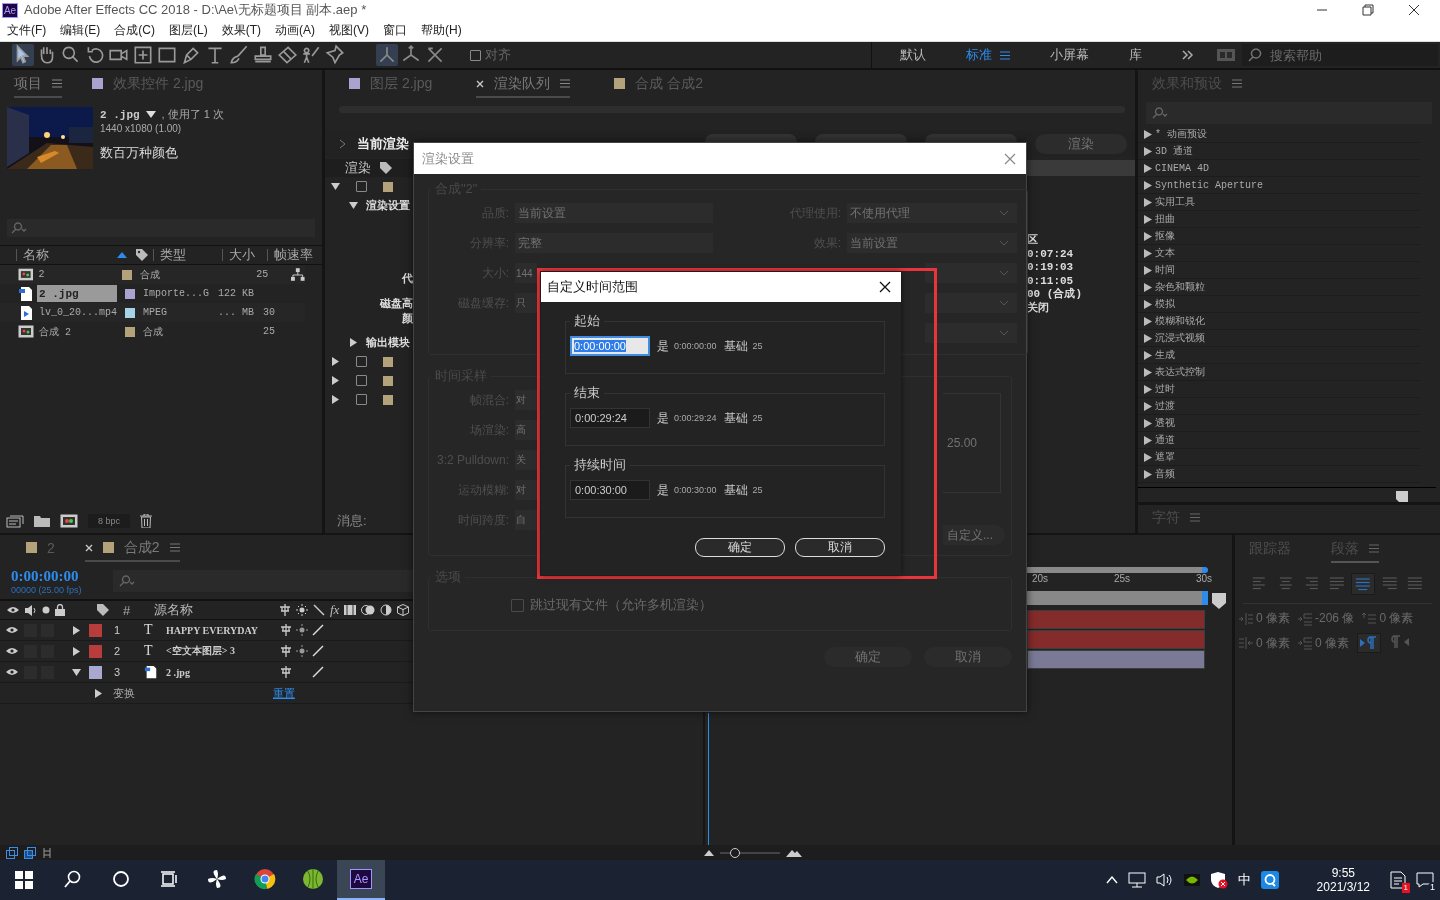  I want to click on clock: 9:55 2021/3/12, so click(1343, 880).